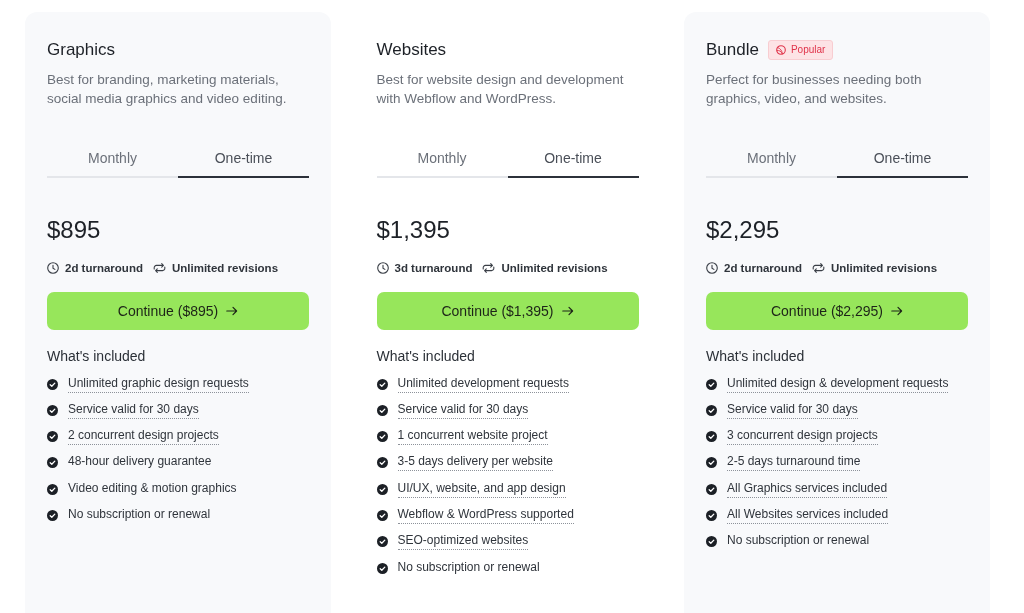 The height and width of the screenshot is (613, 1024). What do you see at coordinates (807, 489) in the screenshot?
I see `feature-text: All Graphics services included` at bounding box center [807, 489].